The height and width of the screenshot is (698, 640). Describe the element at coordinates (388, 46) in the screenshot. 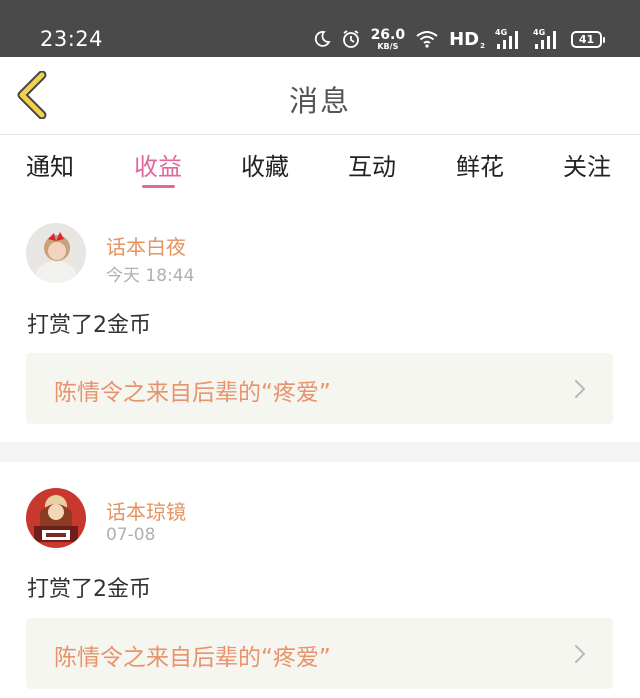

I see `network-speed-unit: KB/S` at that location.